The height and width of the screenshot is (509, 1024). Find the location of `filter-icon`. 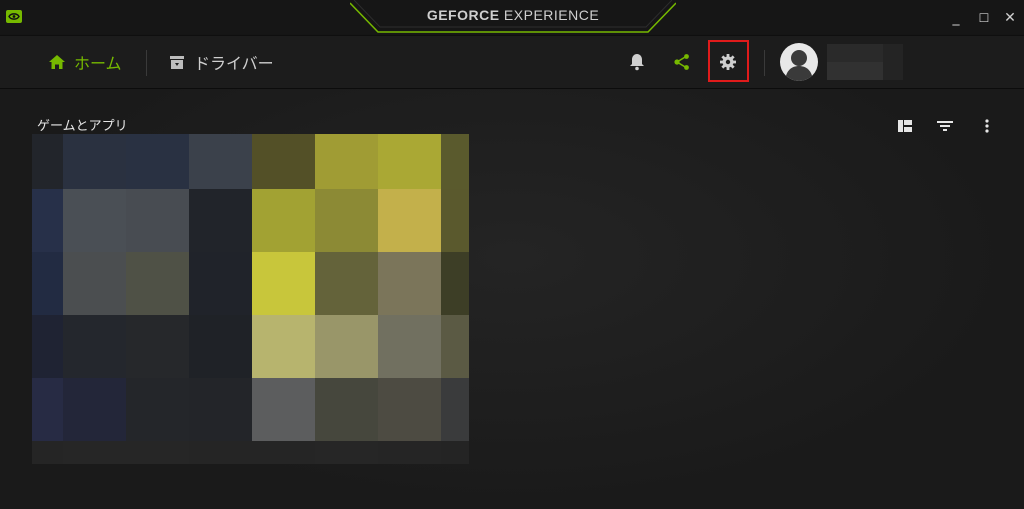

filter-icon is located at coordinates (945, 126).